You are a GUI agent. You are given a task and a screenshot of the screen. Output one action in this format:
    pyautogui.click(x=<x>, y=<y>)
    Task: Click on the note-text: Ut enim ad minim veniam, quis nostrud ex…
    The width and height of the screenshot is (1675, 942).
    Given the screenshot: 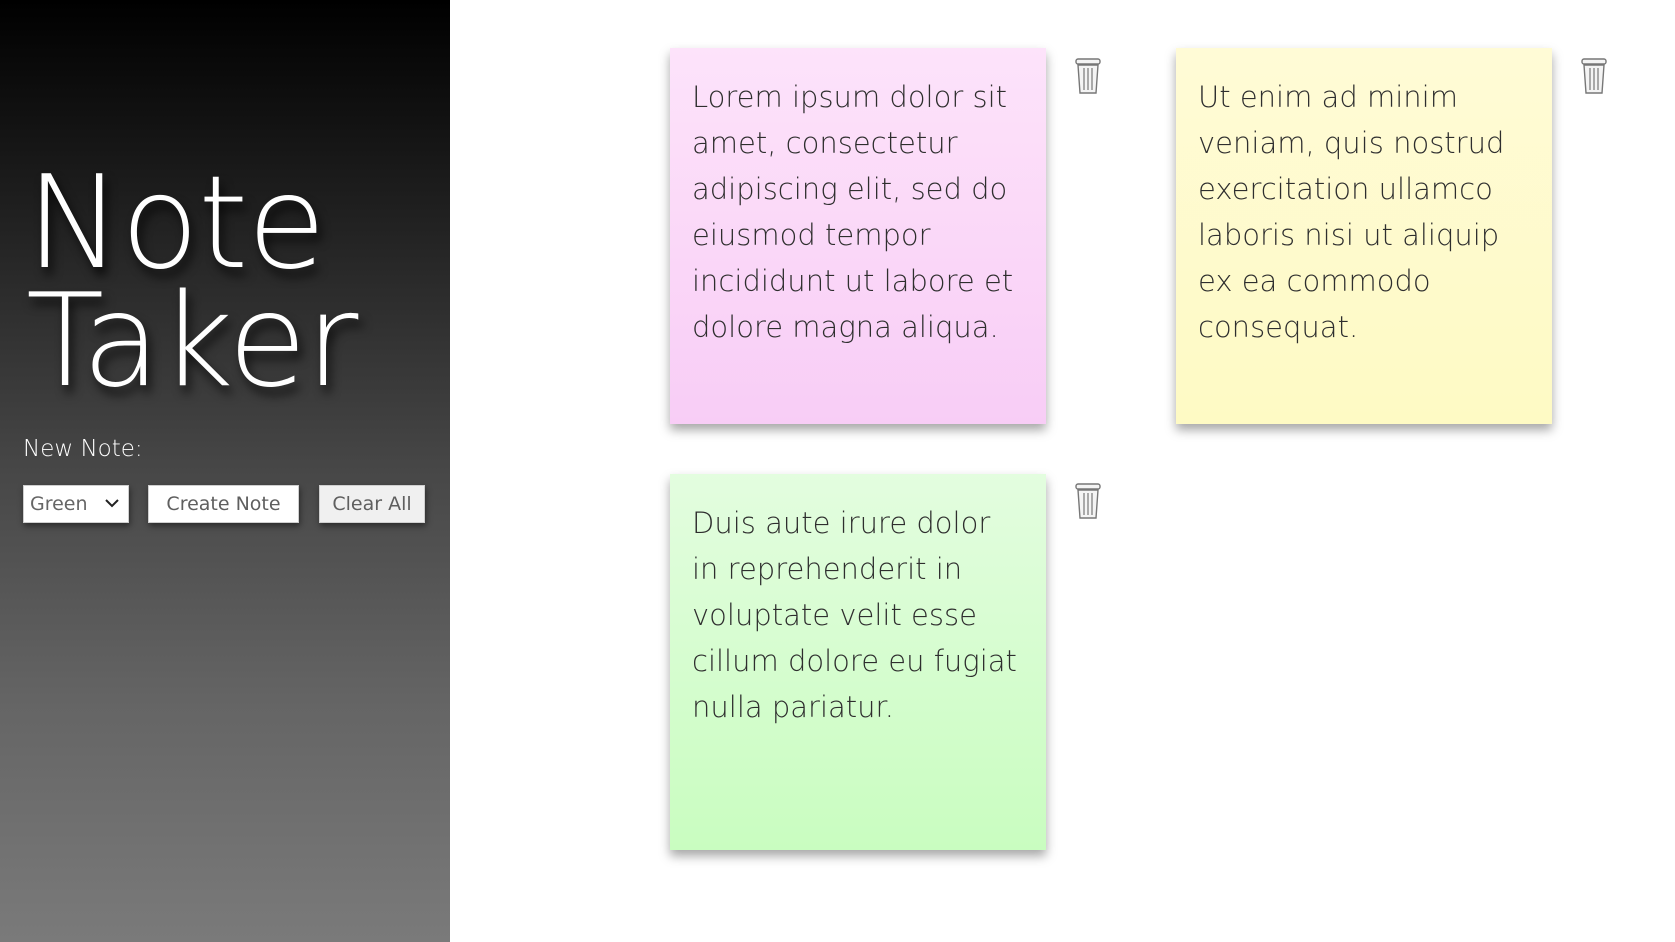 What is the action you would take?
    pyautogui.click(x=1351, y=212)
    